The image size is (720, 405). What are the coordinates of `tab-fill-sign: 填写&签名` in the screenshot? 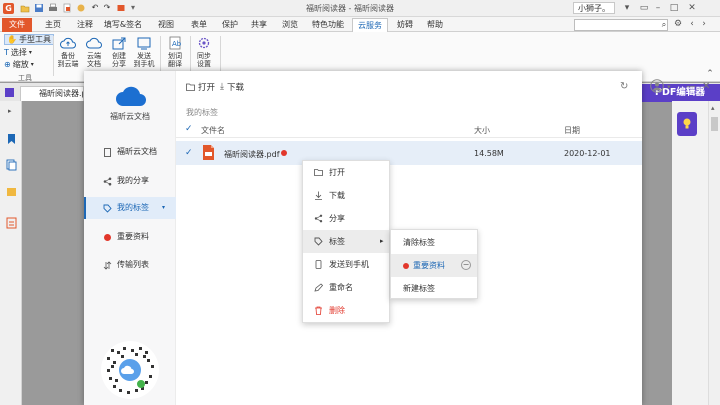 It's located at (123, 25).